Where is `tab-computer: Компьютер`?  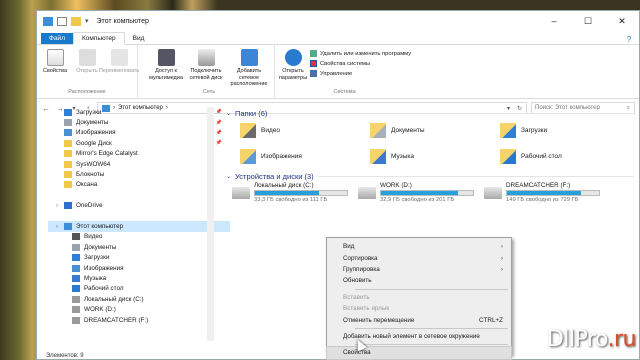 tab-computer: Компьютер is located at coordinates (98, 38).